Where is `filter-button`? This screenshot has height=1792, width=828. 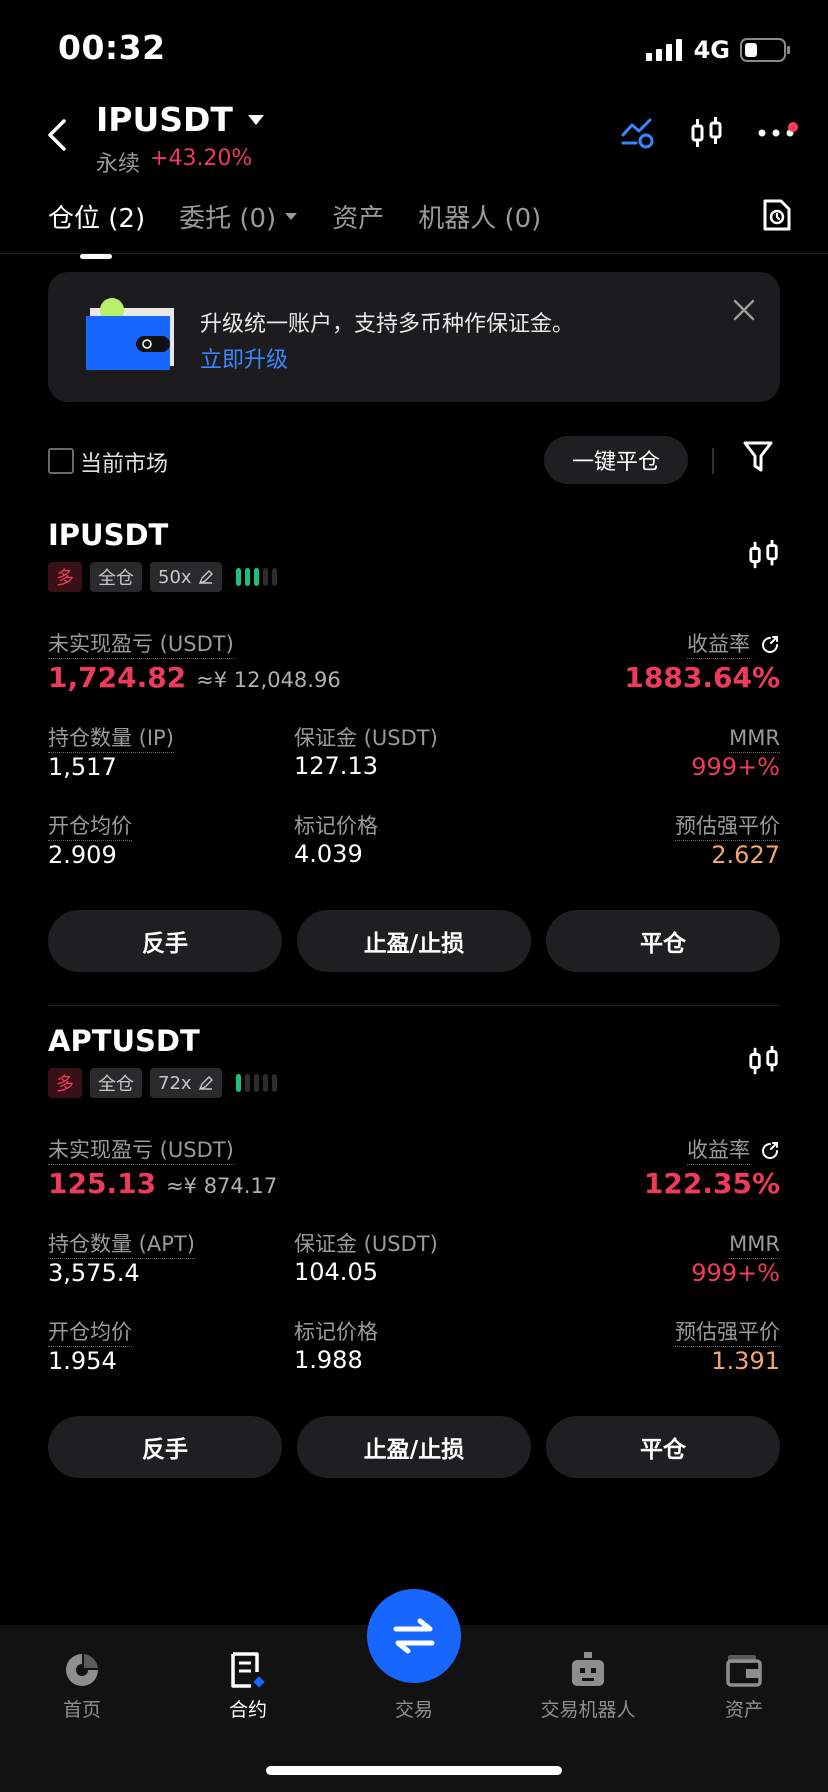
filter-button is located at coordinates (758, 457).